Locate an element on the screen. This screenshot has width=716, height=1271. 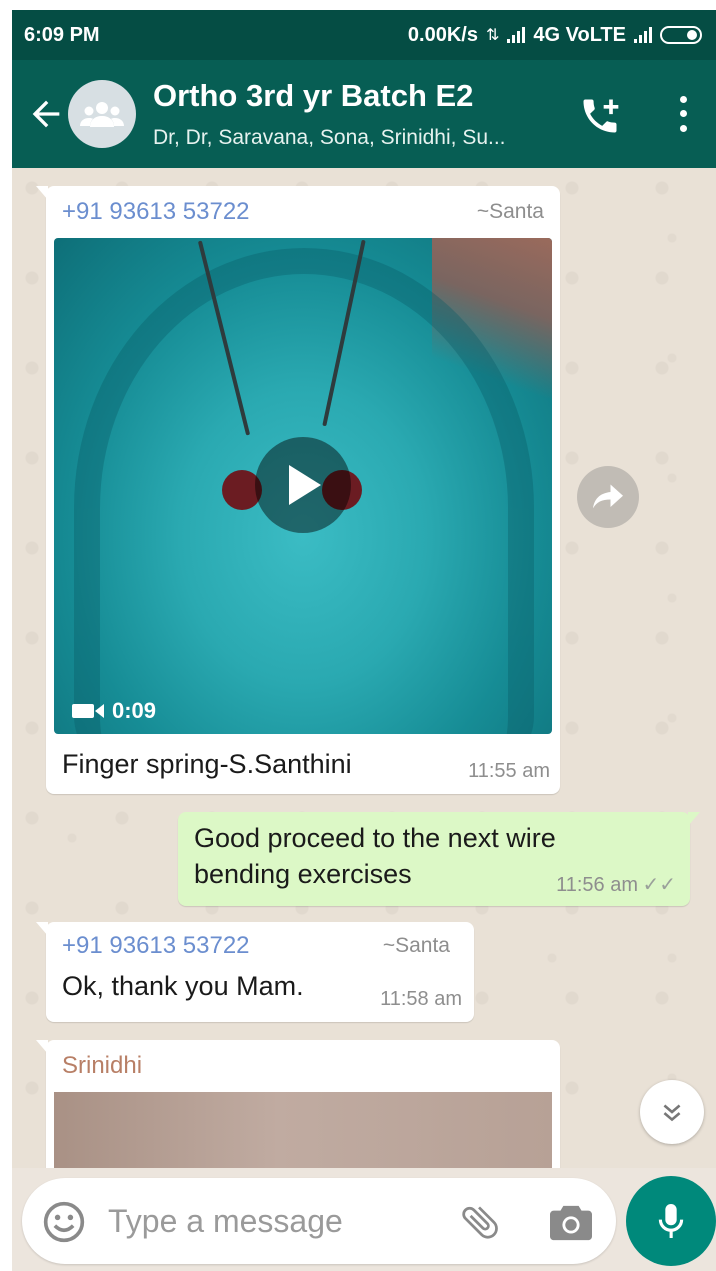
net-speed: 0.00K/s is located at coordinates (442, 34).